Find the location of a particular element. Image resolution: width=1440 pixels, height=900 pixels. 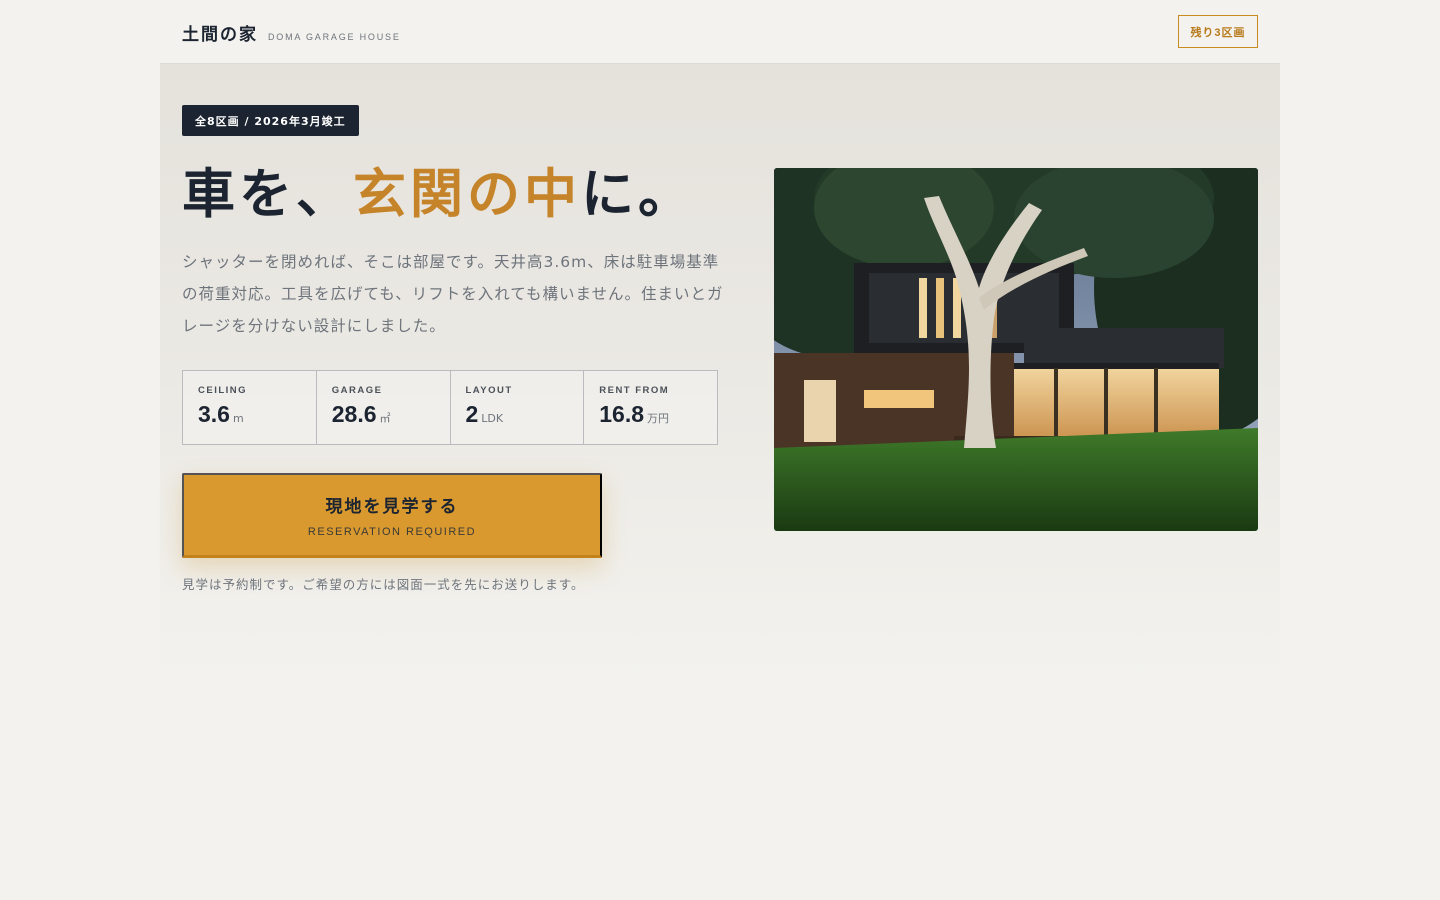

spec-layout: LAYOUT 2 LDK is located at coordinates (518, 407).